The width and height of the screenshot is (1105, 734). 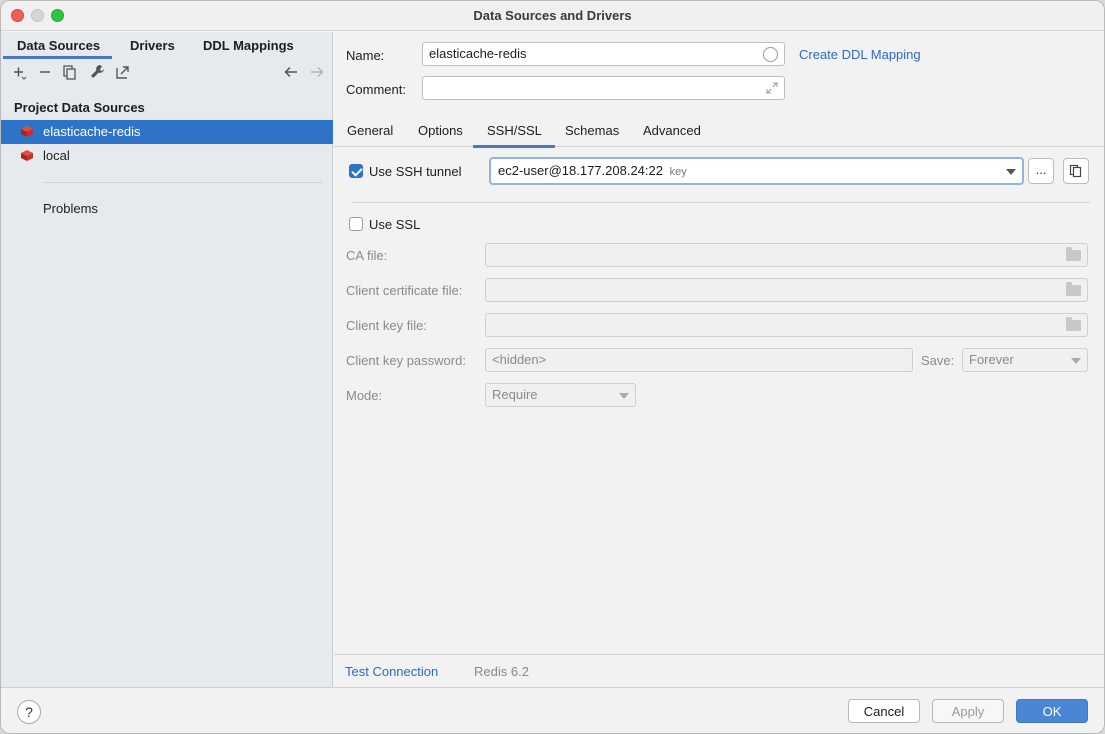 I want to click on apply-button: Apply, so click(x=968, y=711).